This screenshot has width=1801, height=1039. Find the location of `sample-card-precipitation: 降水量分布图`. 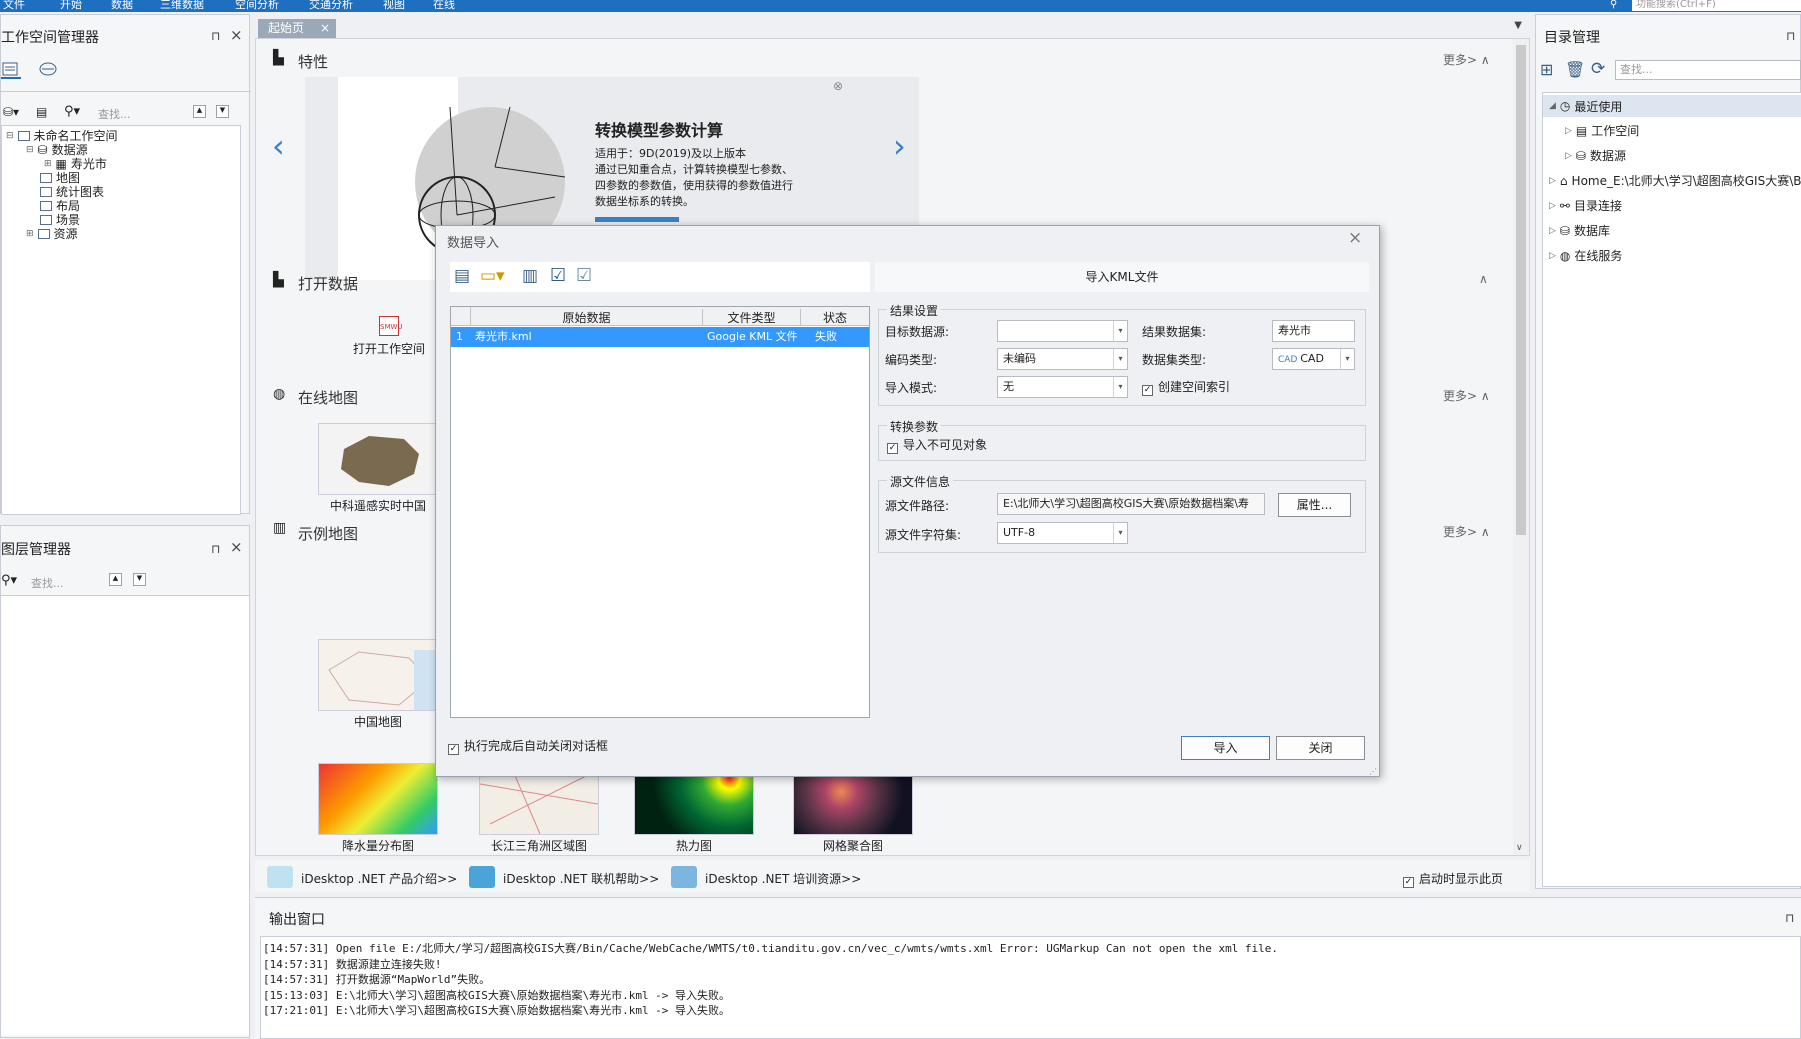

sample-card-precipitation: 降水量分布图 is located at coordinates (378, 808).